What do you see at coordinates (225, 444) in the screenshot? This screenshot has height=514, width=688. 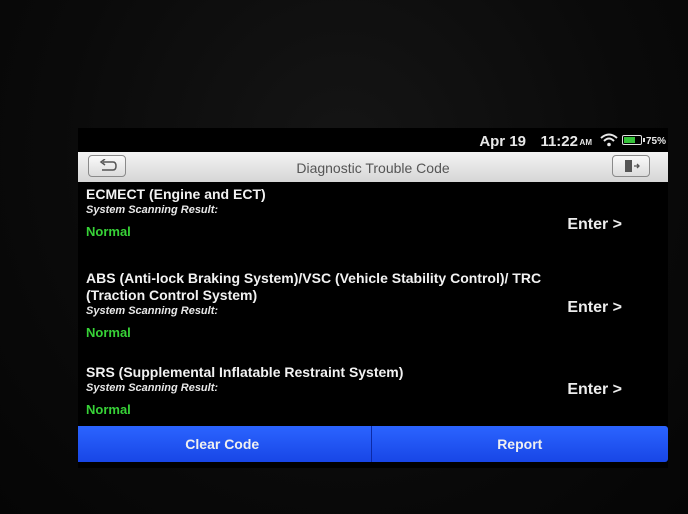 I see `clear-code-button: Clear Code` at bounding box center [225, 444].